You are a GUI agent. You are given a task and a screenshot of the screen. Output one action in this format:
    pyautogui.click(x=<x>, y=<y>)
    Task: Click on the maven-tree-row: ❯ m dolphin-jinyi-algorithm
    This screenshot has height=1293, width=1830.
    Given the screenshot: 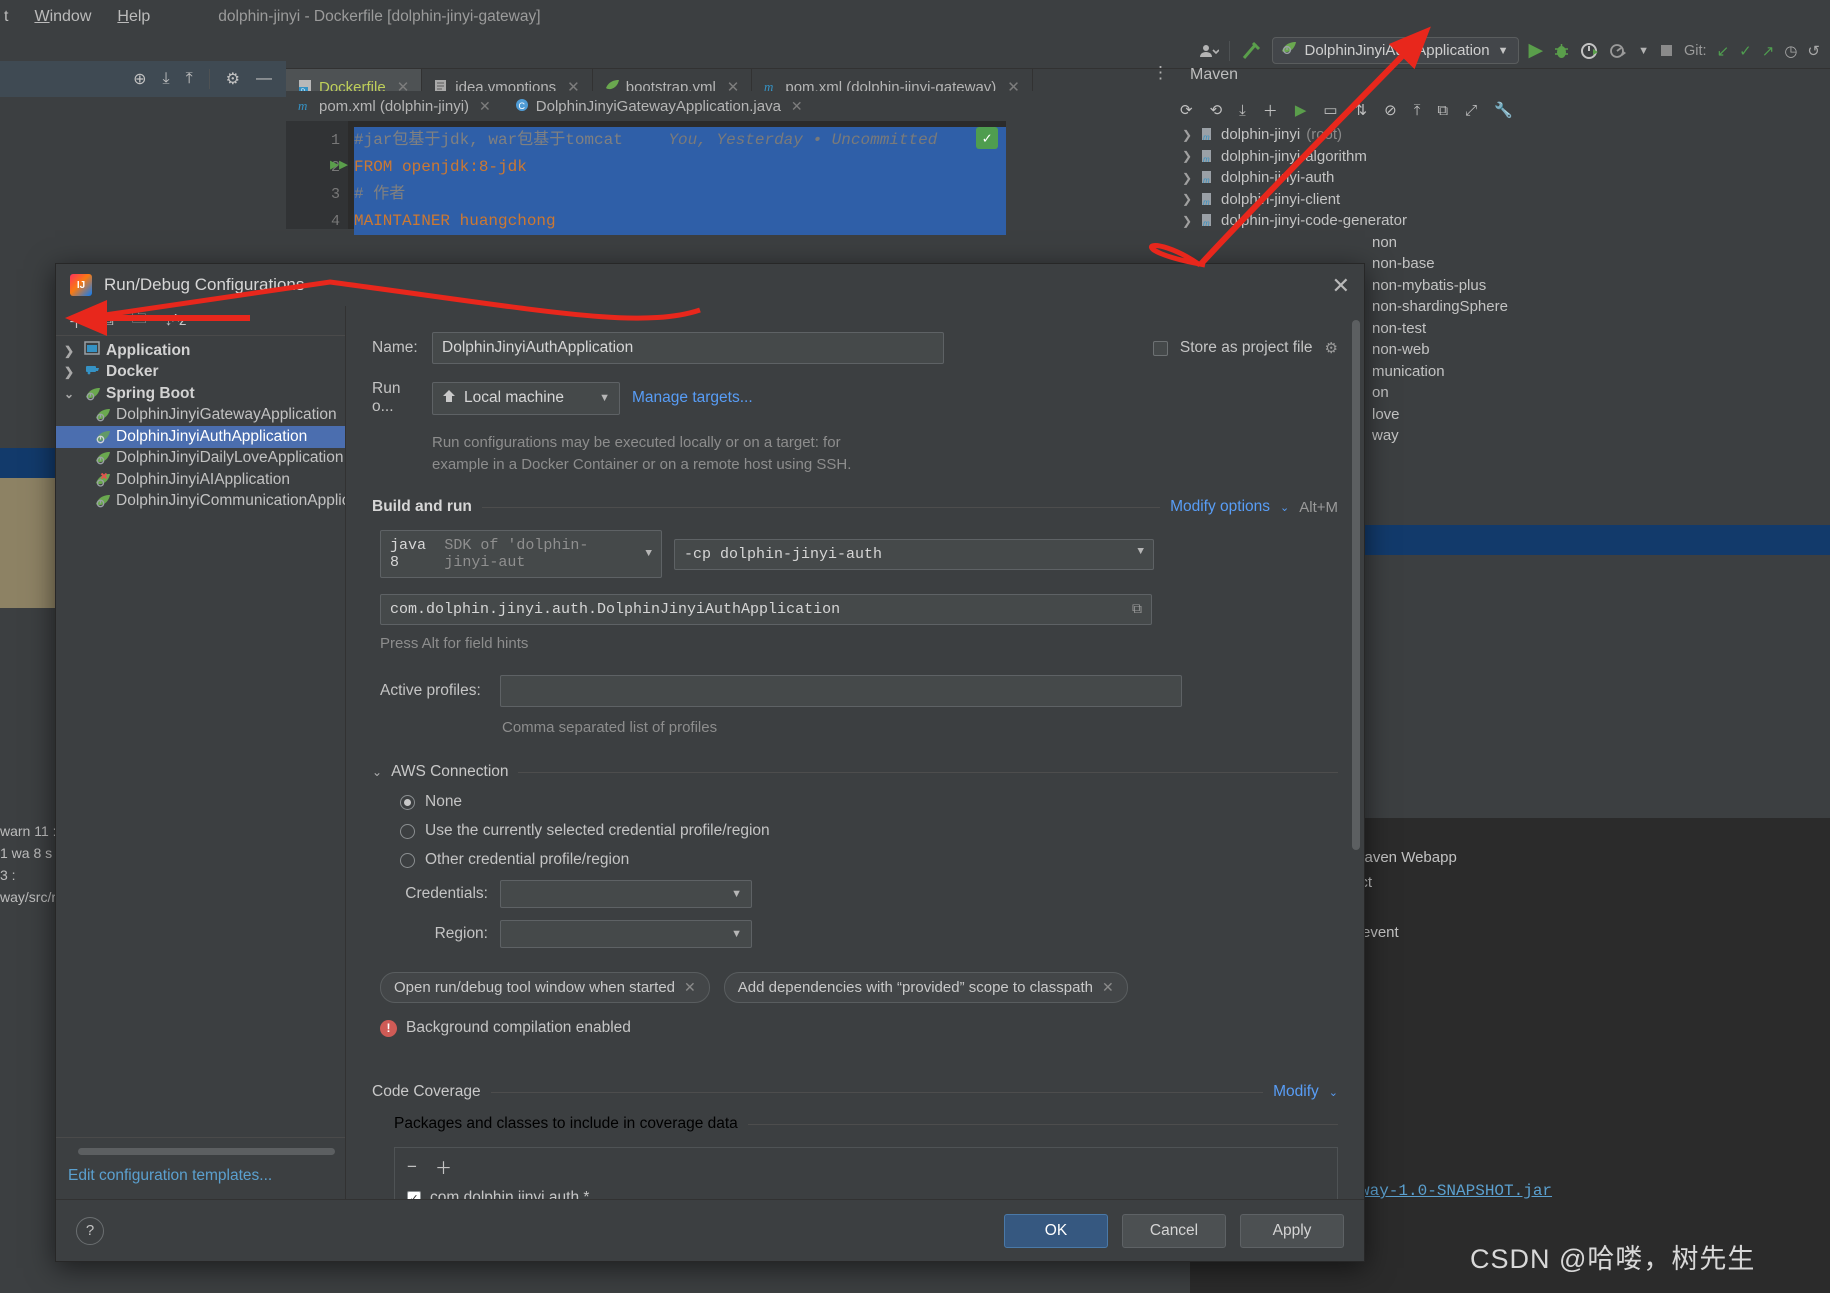 What is the action you would take?
    pyautogui.click(x=1502, y=157)
    